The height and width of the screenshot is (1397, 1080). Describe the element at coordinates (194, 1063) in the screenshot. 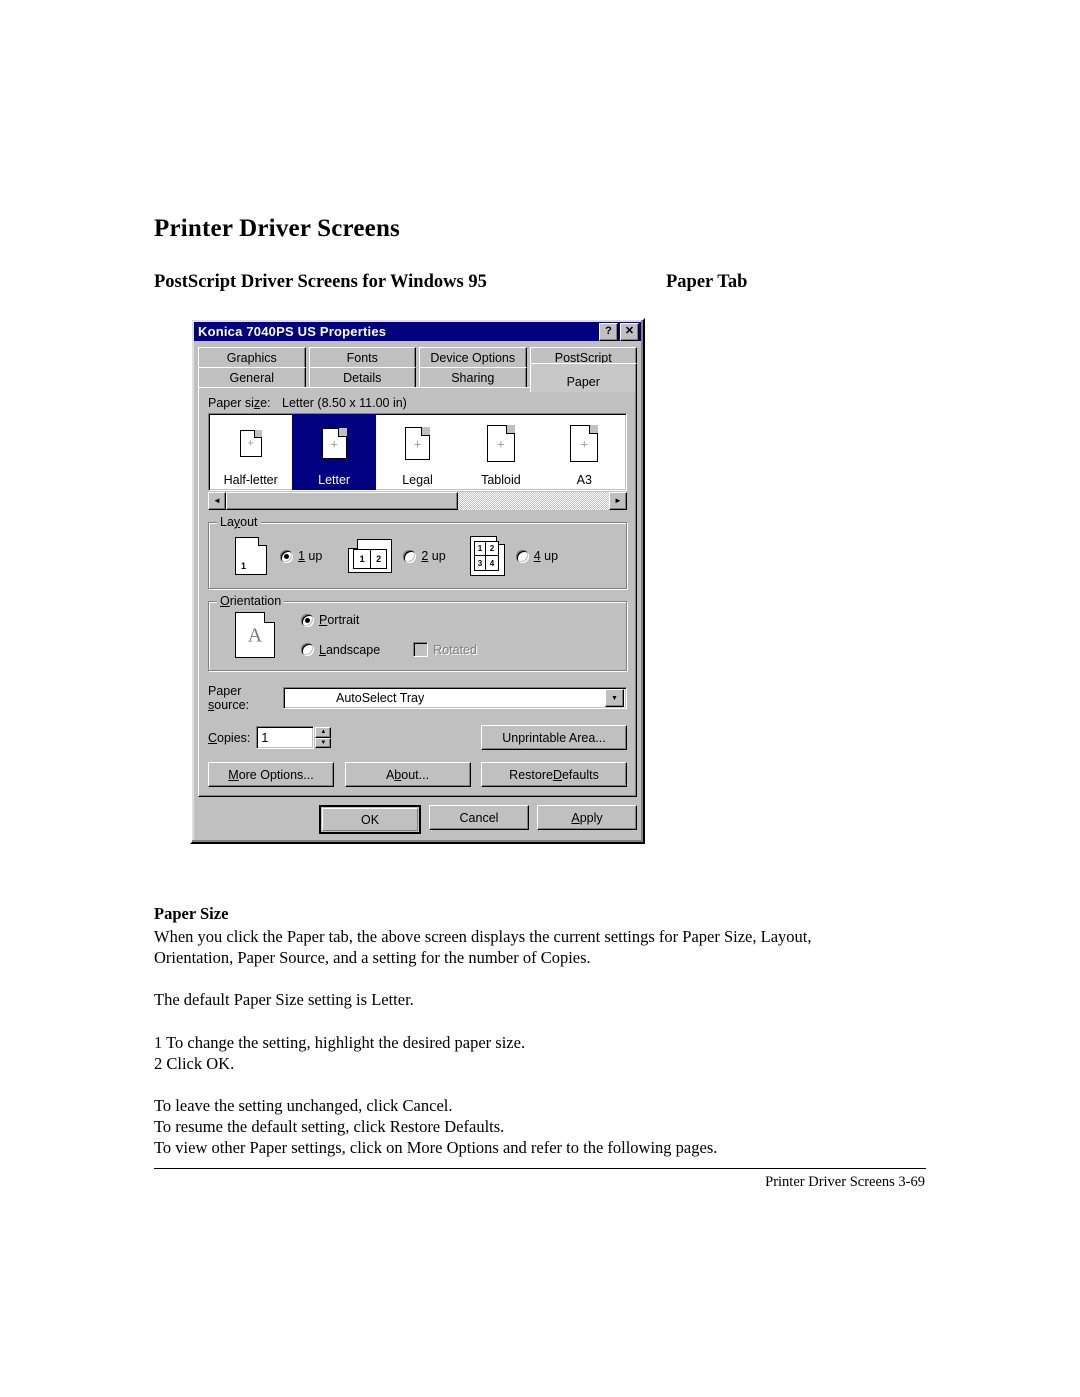

I see `body-step-2: 2 Click OK.` at that location.